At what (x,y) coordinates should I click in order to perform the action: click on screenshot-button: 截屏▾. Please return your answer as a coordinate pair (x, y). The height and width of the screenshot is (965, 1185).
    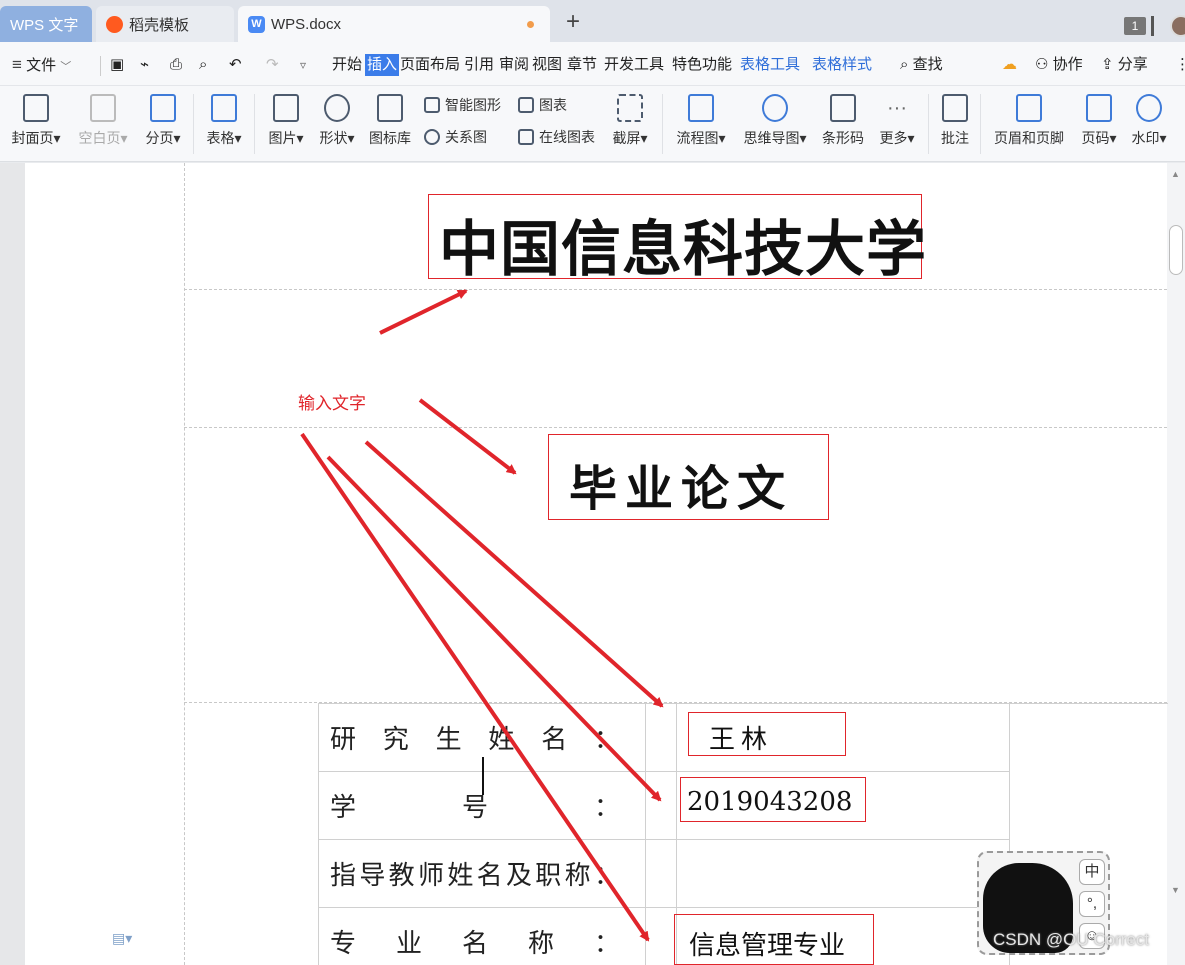
    Looking at the image, I should click on (630, 121).